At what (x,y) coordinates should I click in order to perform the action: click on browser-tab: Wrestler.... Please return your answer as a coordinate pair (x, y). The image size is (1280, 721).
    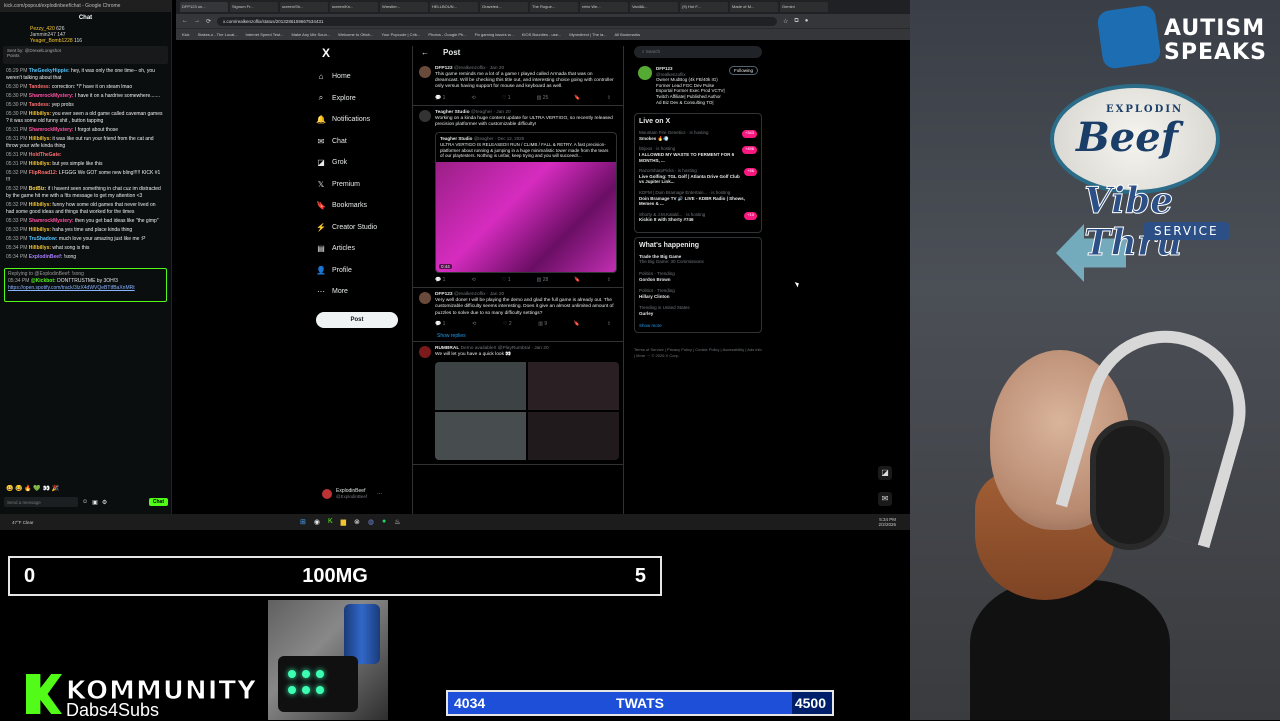
    Looking at the image, I should click on (404, 7).